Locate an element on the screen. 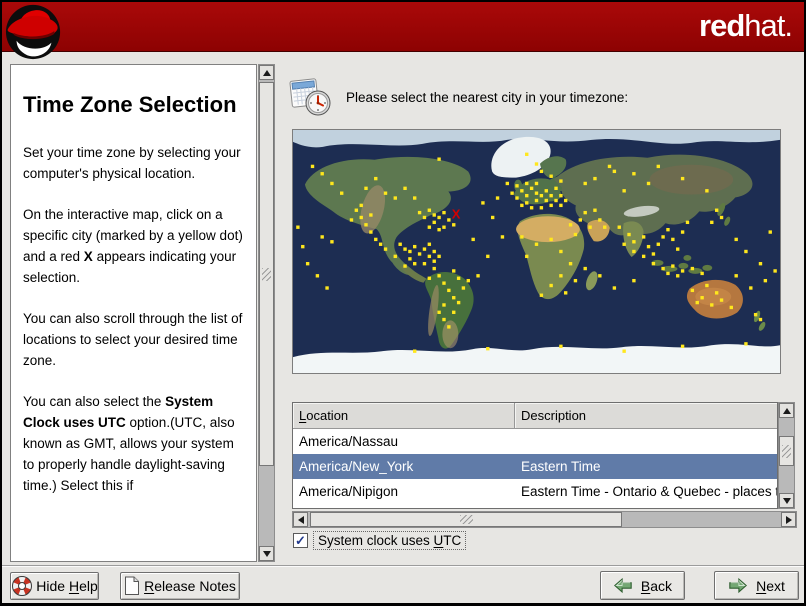 The width and height of the screenshot is (806, 606). scrollbar-thumb is located at coordinates (466, 519).